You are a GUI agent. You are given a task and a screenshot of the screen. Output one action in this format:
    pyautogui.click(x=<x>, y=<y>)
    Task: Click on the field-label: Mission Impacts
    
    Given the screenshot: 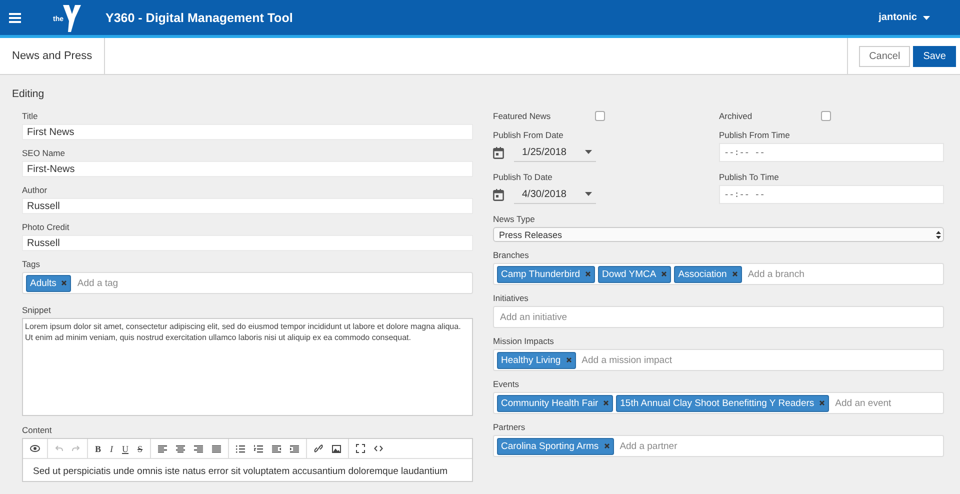 What is the action you would take?
    pyautogui.click(x=523, y=341)
    